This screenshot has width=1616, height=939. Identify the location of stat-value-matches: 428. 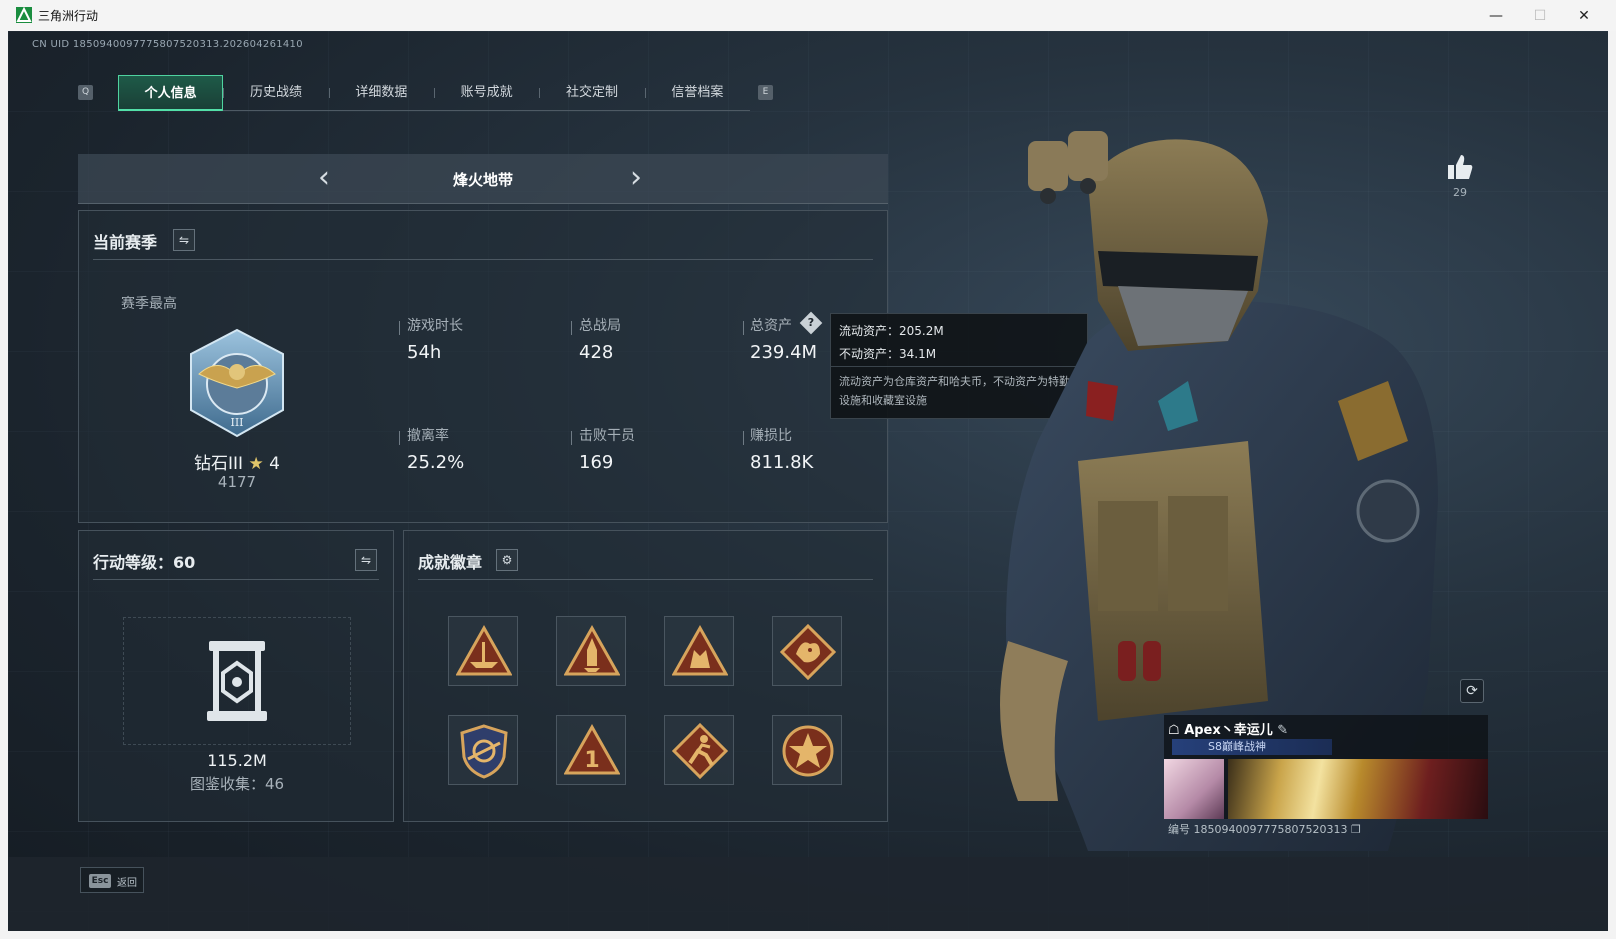
(596, 352).